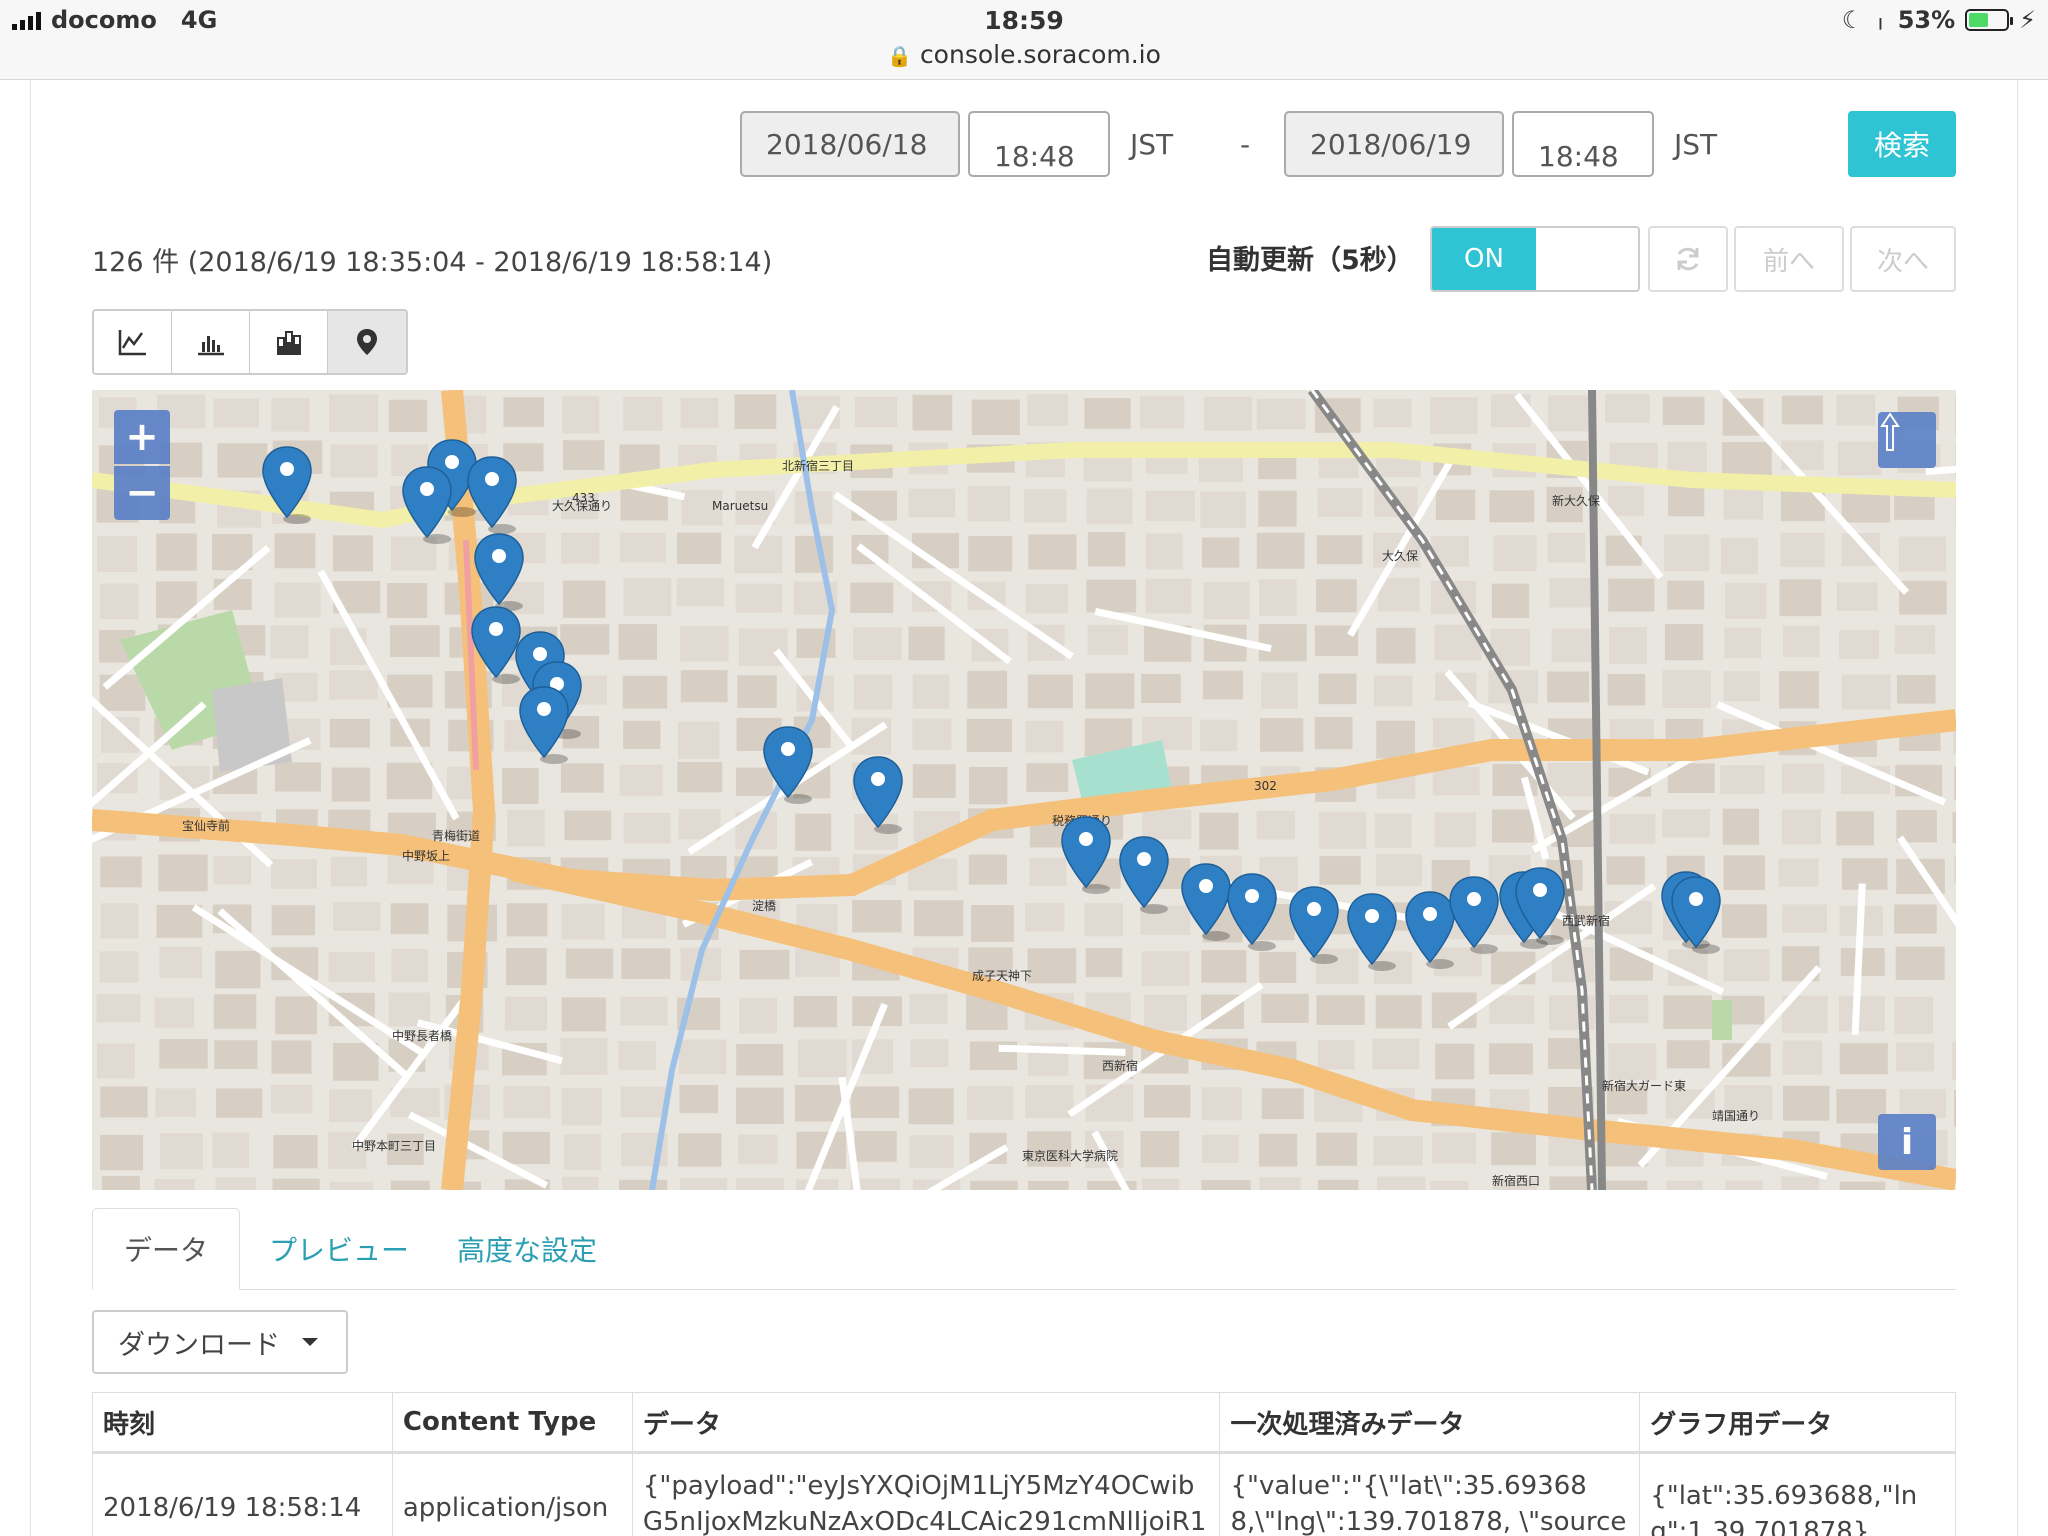 The height and width of the screenshot is (1536, 2048). I want to click on zoom-in-button: +, so click(142, 437).